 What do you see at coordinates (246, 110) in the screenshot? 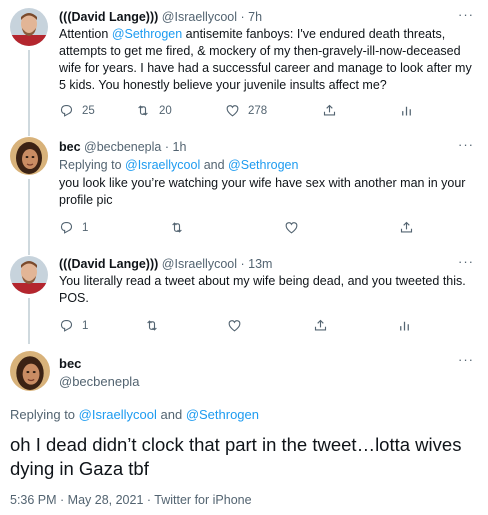
I see `like-button: 278` at bounding box center [246, 110].